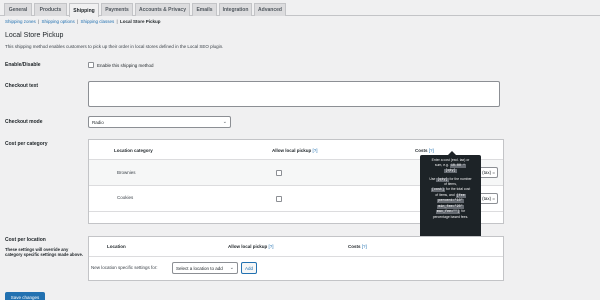 This screenshot has height=300, width=600. I want to click on tooltip-arrow, so click(452, 153).